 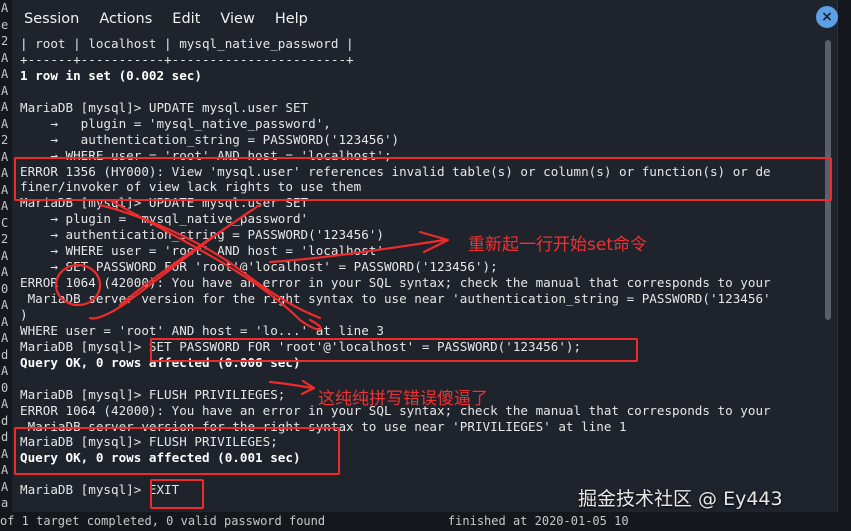 I want to click on menu-session: Session, so click(x=51, y=19).